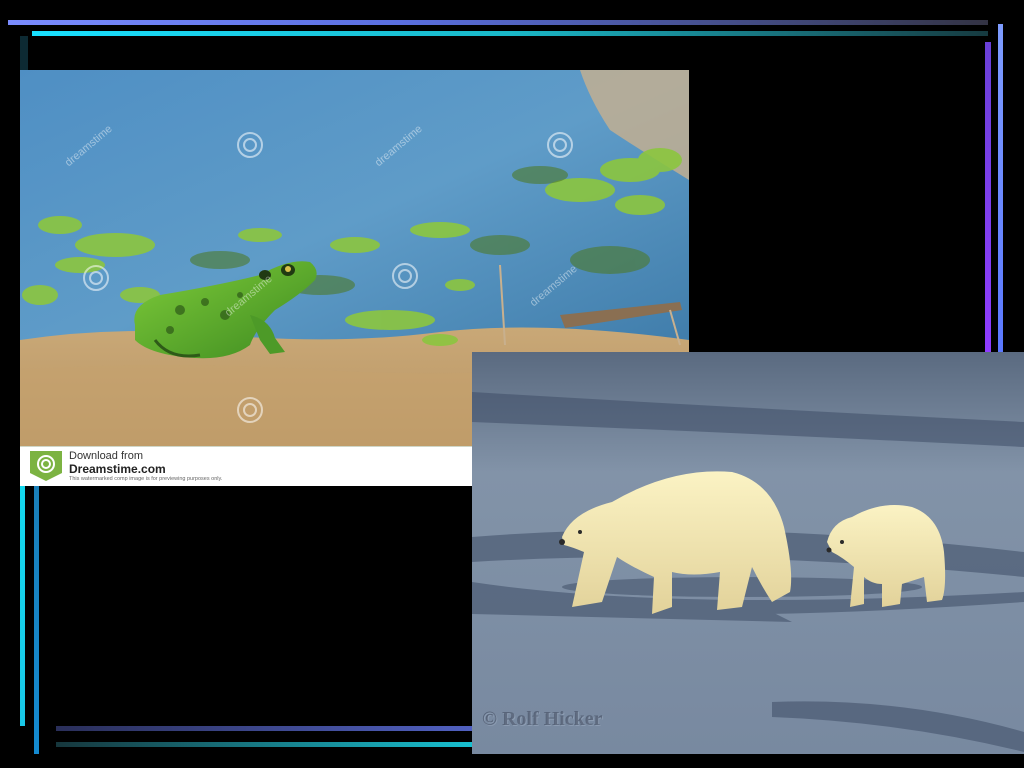 The width and height of the screenshot is (1024, 768). Describe the element at coordinates (1000, 188) in the screenshot. I see `frame-bar-right-blue` at that location.